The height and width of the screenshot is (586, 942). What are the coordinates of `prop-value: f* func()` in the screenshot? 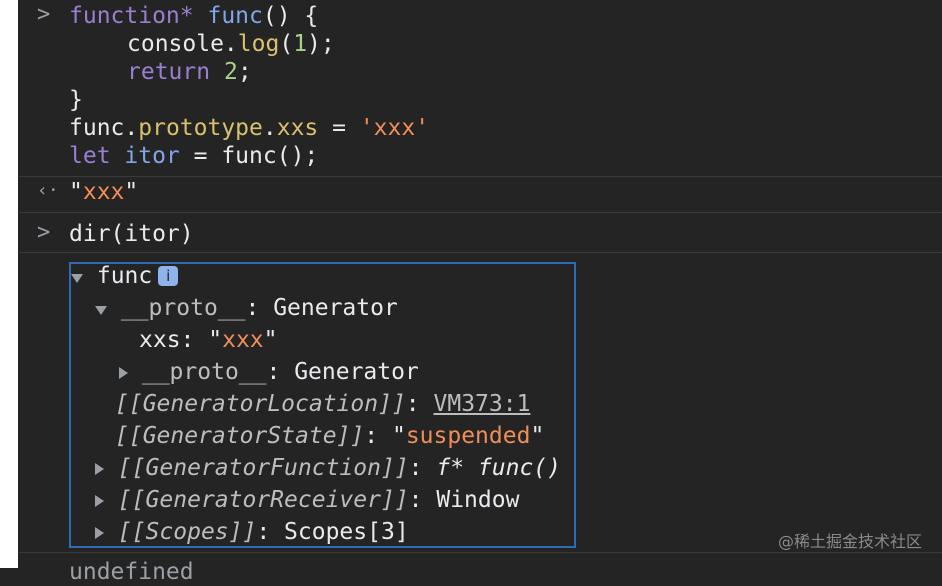 It's located at (498, 468).